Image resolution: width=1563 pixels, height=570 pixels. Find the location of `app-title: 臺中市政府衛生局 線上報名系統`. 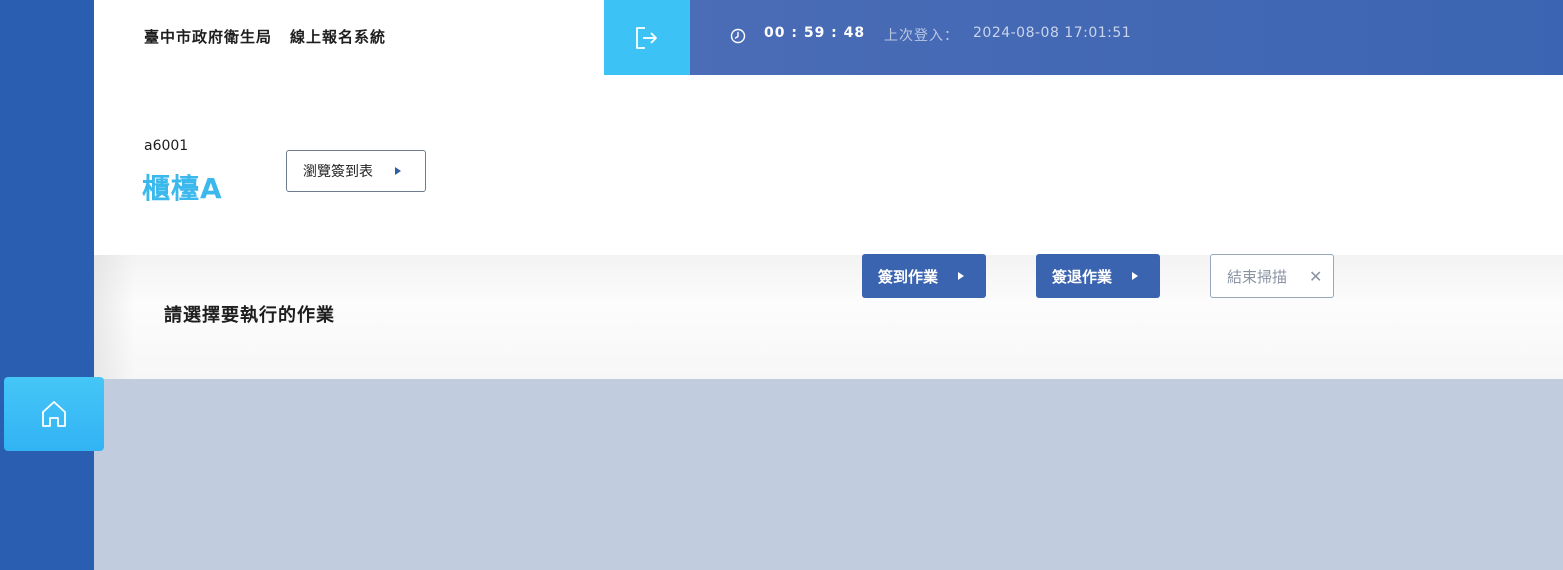

app-title: 臺中市政府衛生局 線上報名系統 is located at coordinates (265, 36).